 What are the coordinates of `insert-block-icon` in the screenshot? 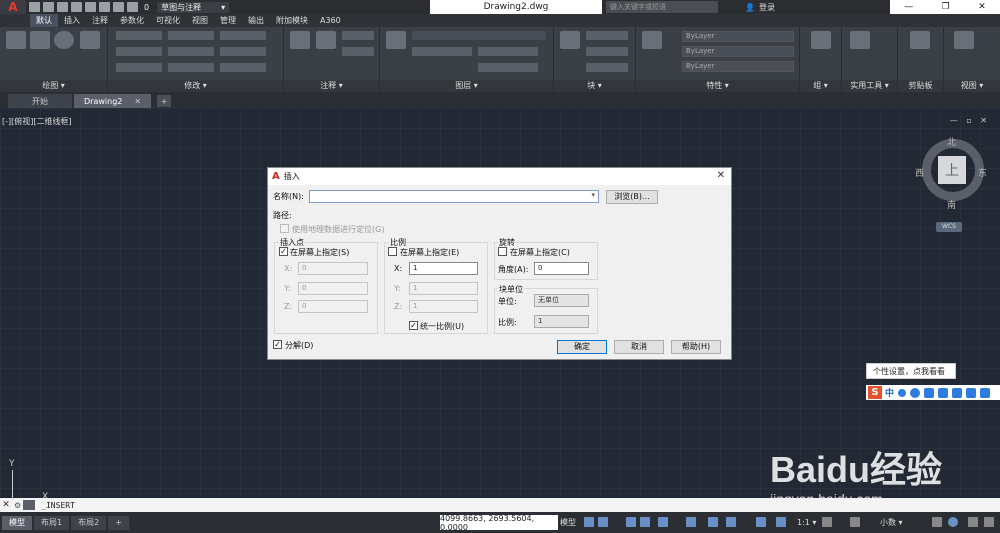 It's located at (570, 40).